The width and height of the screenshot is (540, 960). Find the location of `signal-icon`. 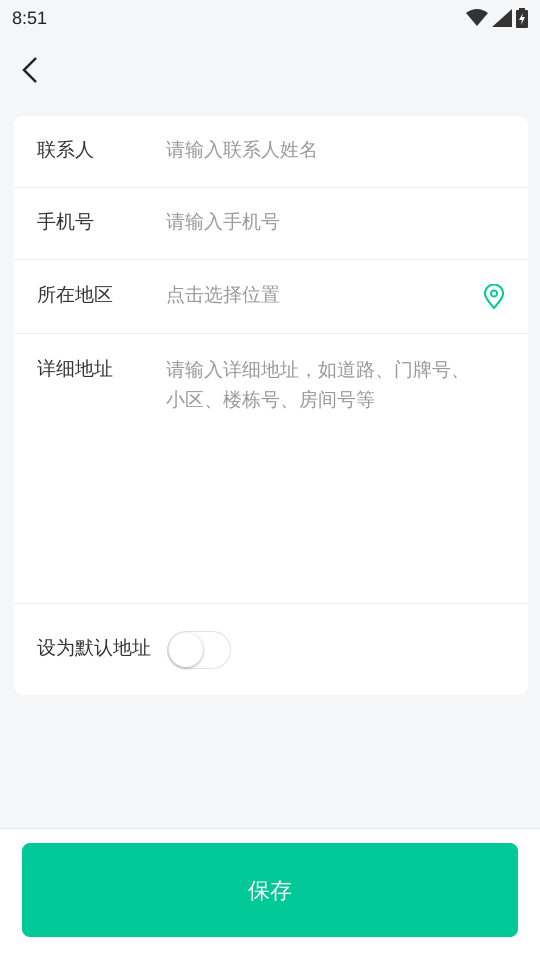

signal-icon is located at coordinates (502, 18).